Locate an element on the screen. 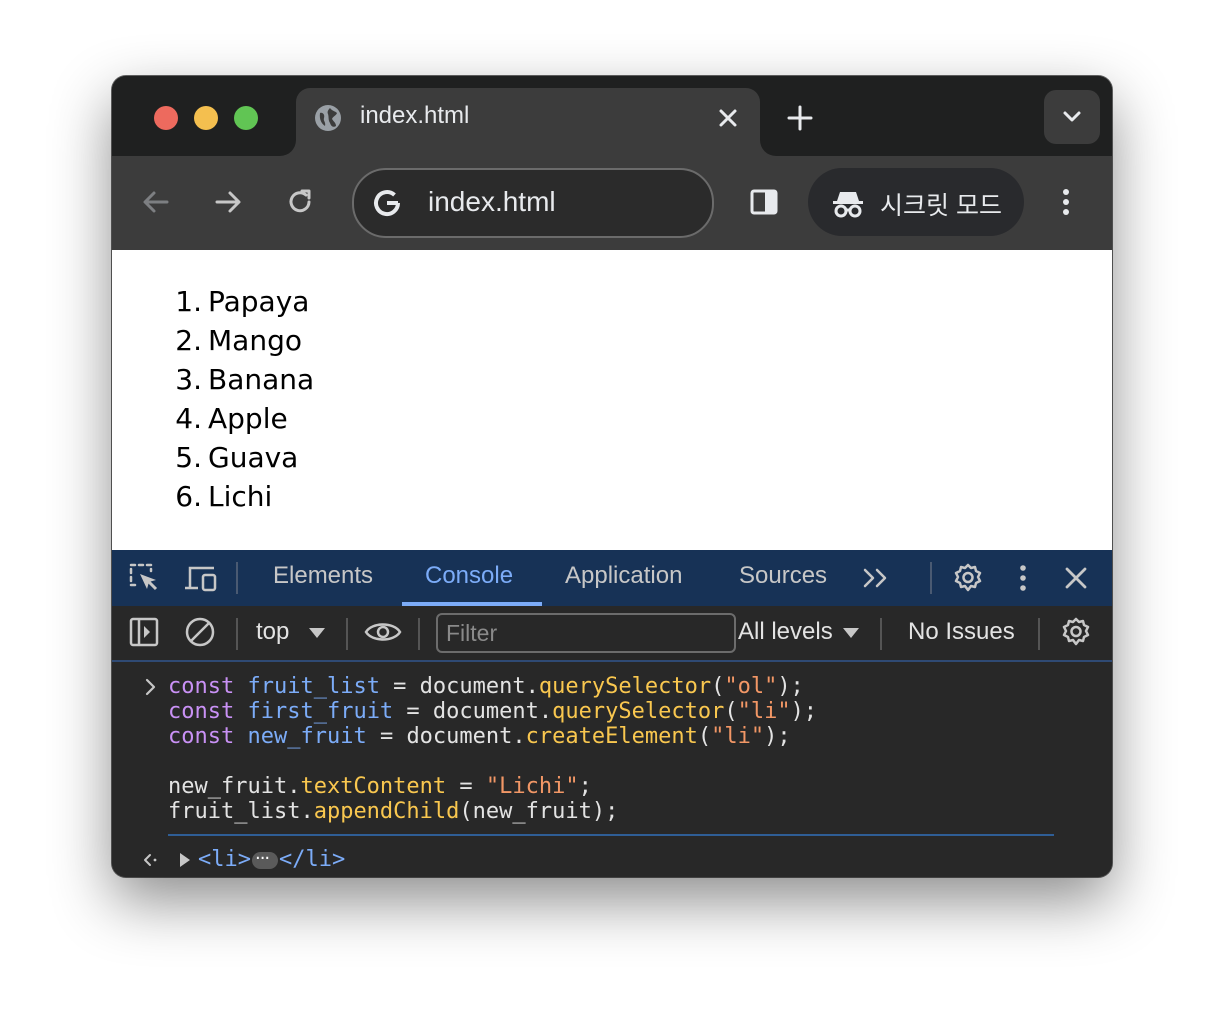  list-item: 1. Papaya is located at coordinates (241, 301).